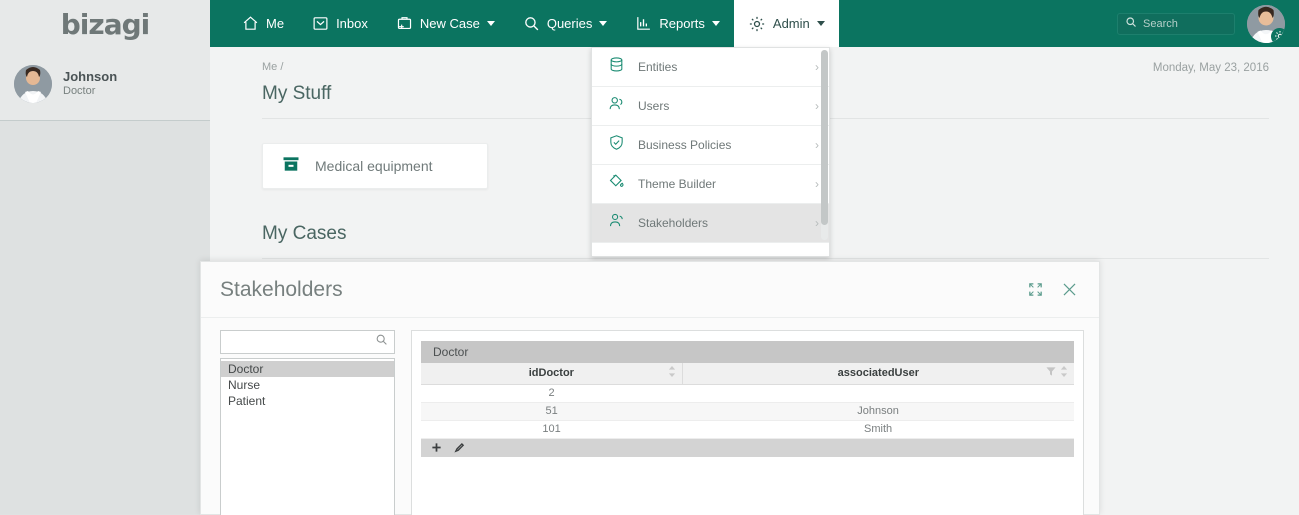  What do you see at coordinates (459, 447) in the screenshot?
I see `pencil-icon` at bounding box center [459, 447].